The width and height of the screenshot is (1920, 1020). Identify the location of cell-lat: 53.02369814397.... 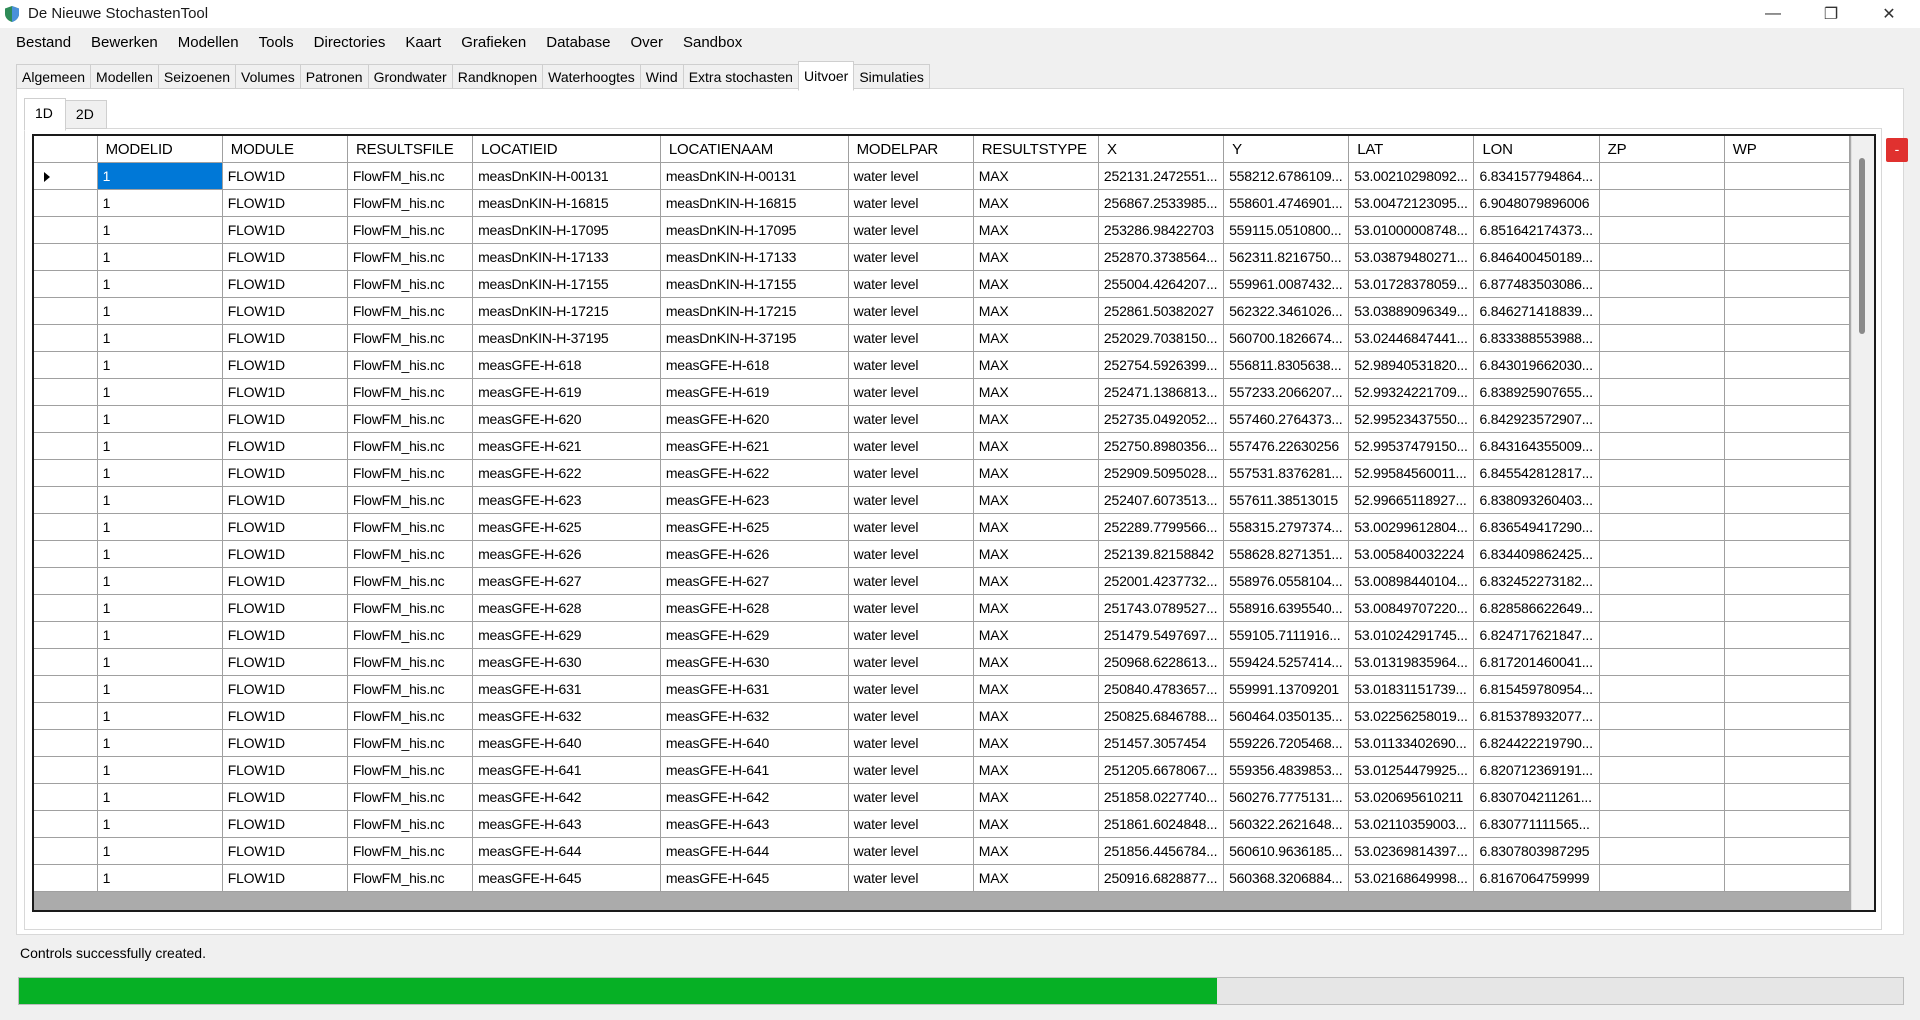
(1412, 851).